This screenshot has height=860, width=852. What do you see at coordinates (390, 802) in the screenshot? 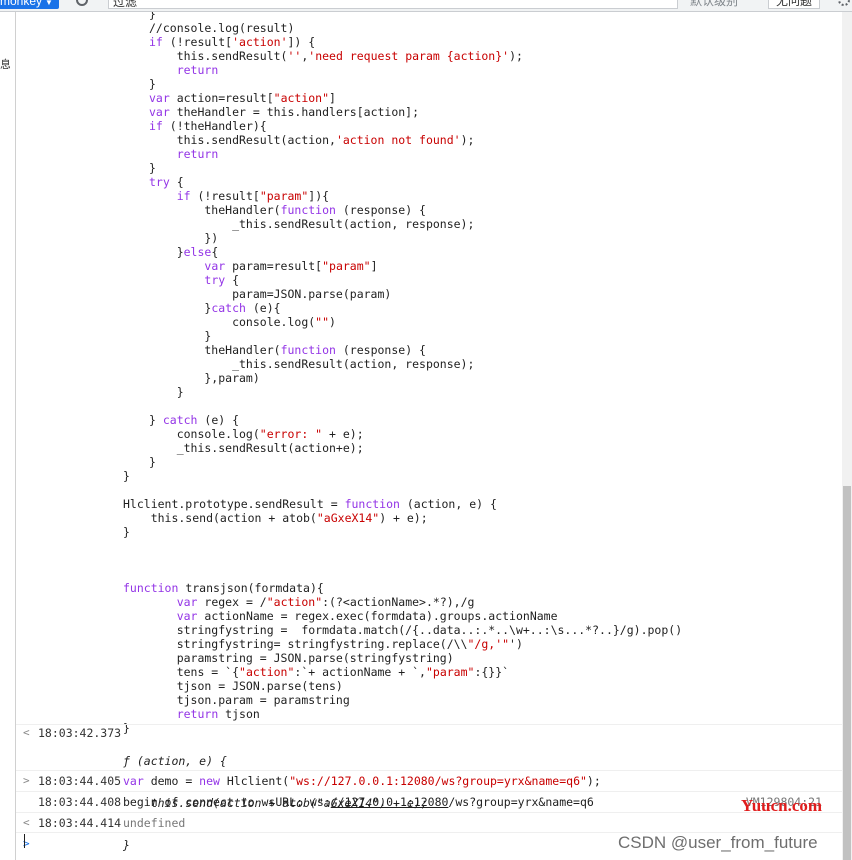
I see `ws-url-link: //127.0.0.1:12080` at bounding box center [390, 802].